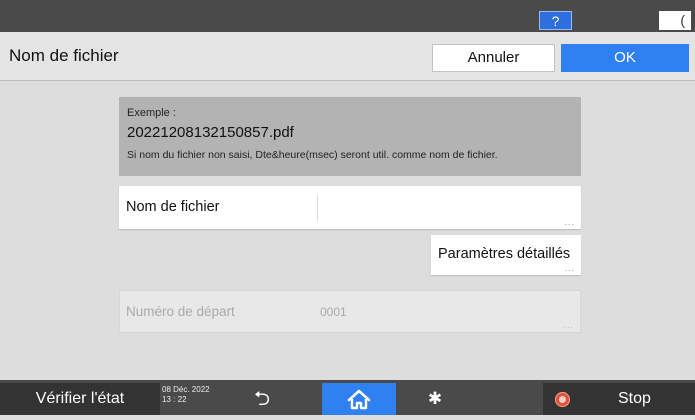 Image resolution: width=695 pixels, height=420 pixels. What do you see at coordinates (186, 389) in the screenshot?
I see `date-text: 08 Déc. 2022` at bounding box center [186, 389].